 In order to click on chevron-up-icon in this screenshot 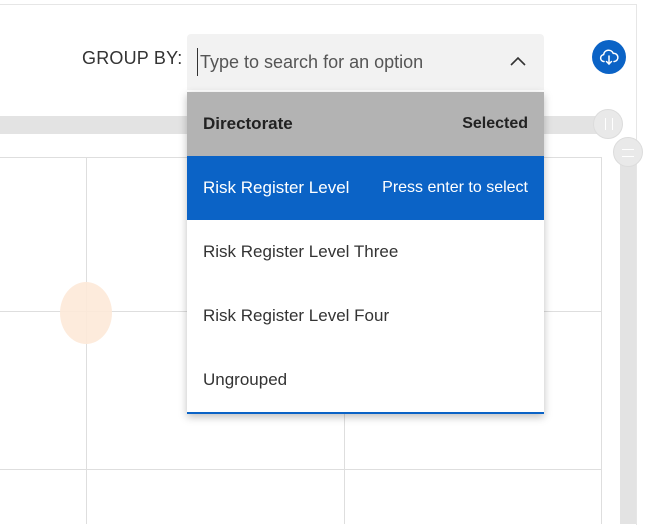, I will do `click(518, 61)`.